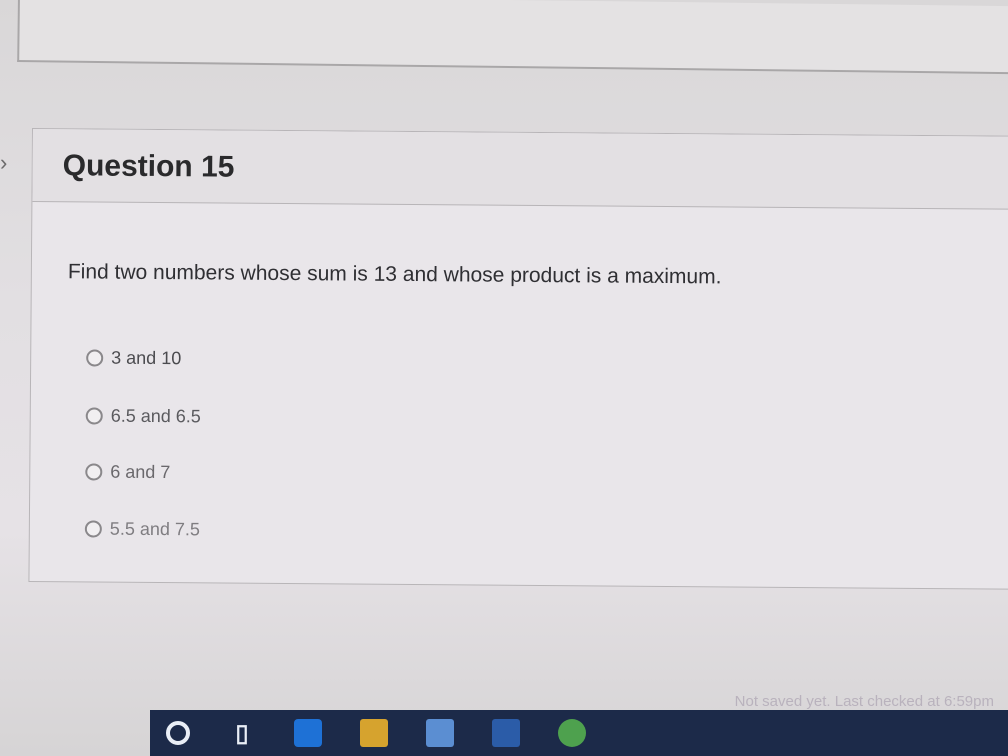  Describe the element at coordinates (864, 701) in the screenshot. I see `save-status-text: Not saved yet. Last checked at 6:59pm` at that location.